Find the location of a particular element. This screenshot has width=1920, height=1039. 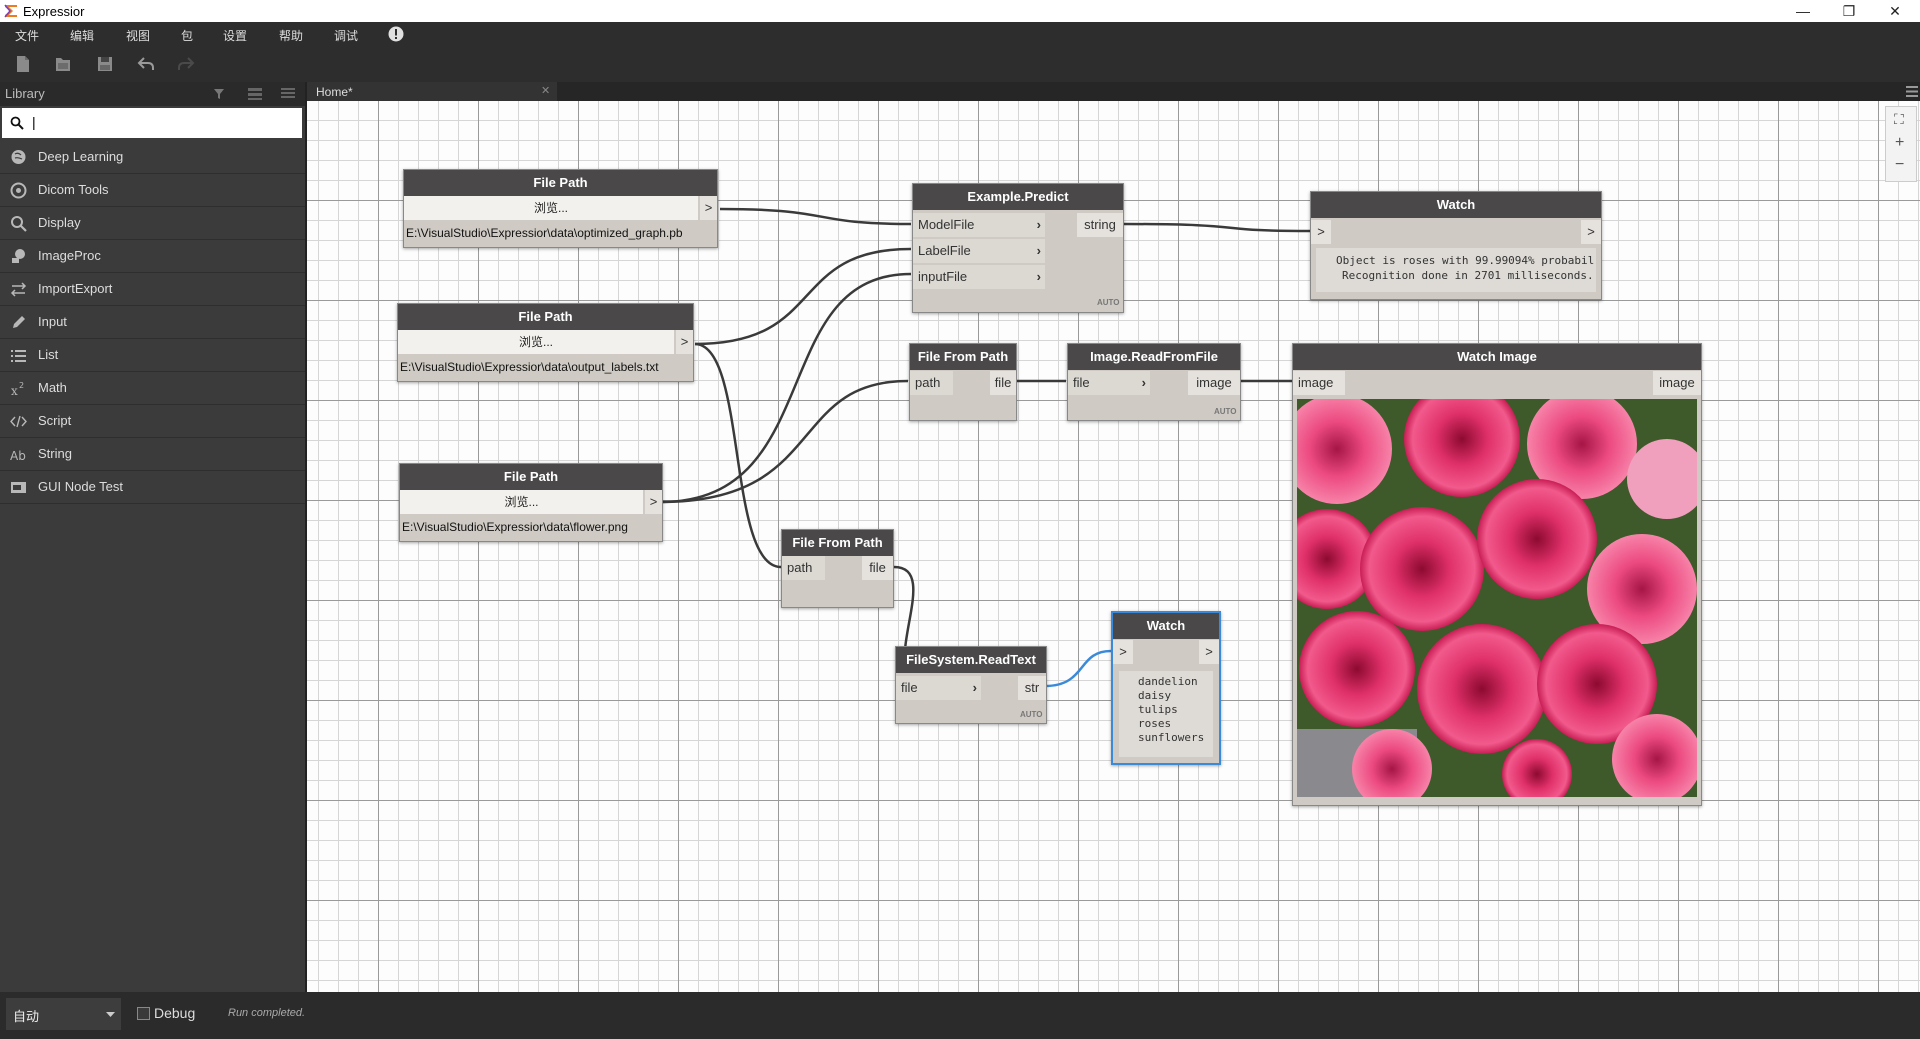

library-item-display: Display is located at coordinates (152, 223).